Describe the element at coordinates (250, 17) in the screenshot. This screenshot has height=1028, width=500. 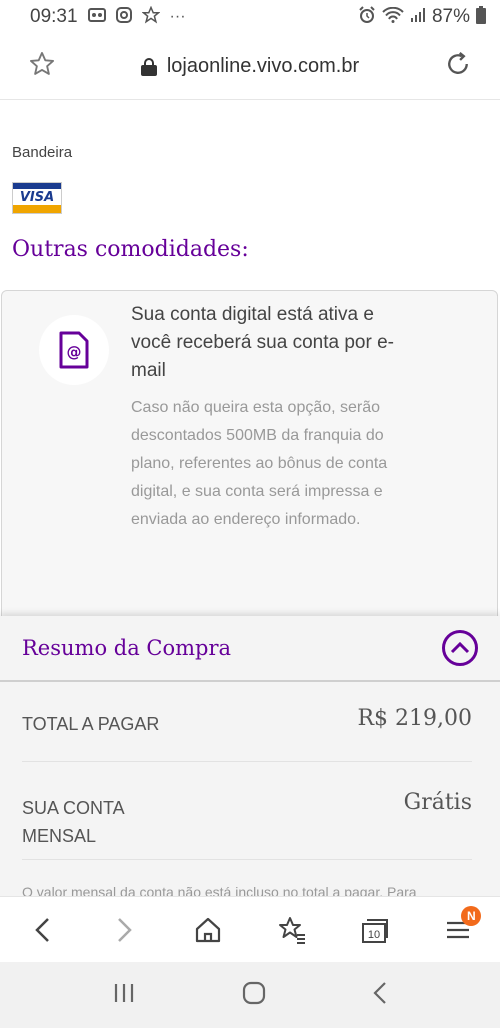
I see `status-bar: 09:31 ··· 87%` at that location.